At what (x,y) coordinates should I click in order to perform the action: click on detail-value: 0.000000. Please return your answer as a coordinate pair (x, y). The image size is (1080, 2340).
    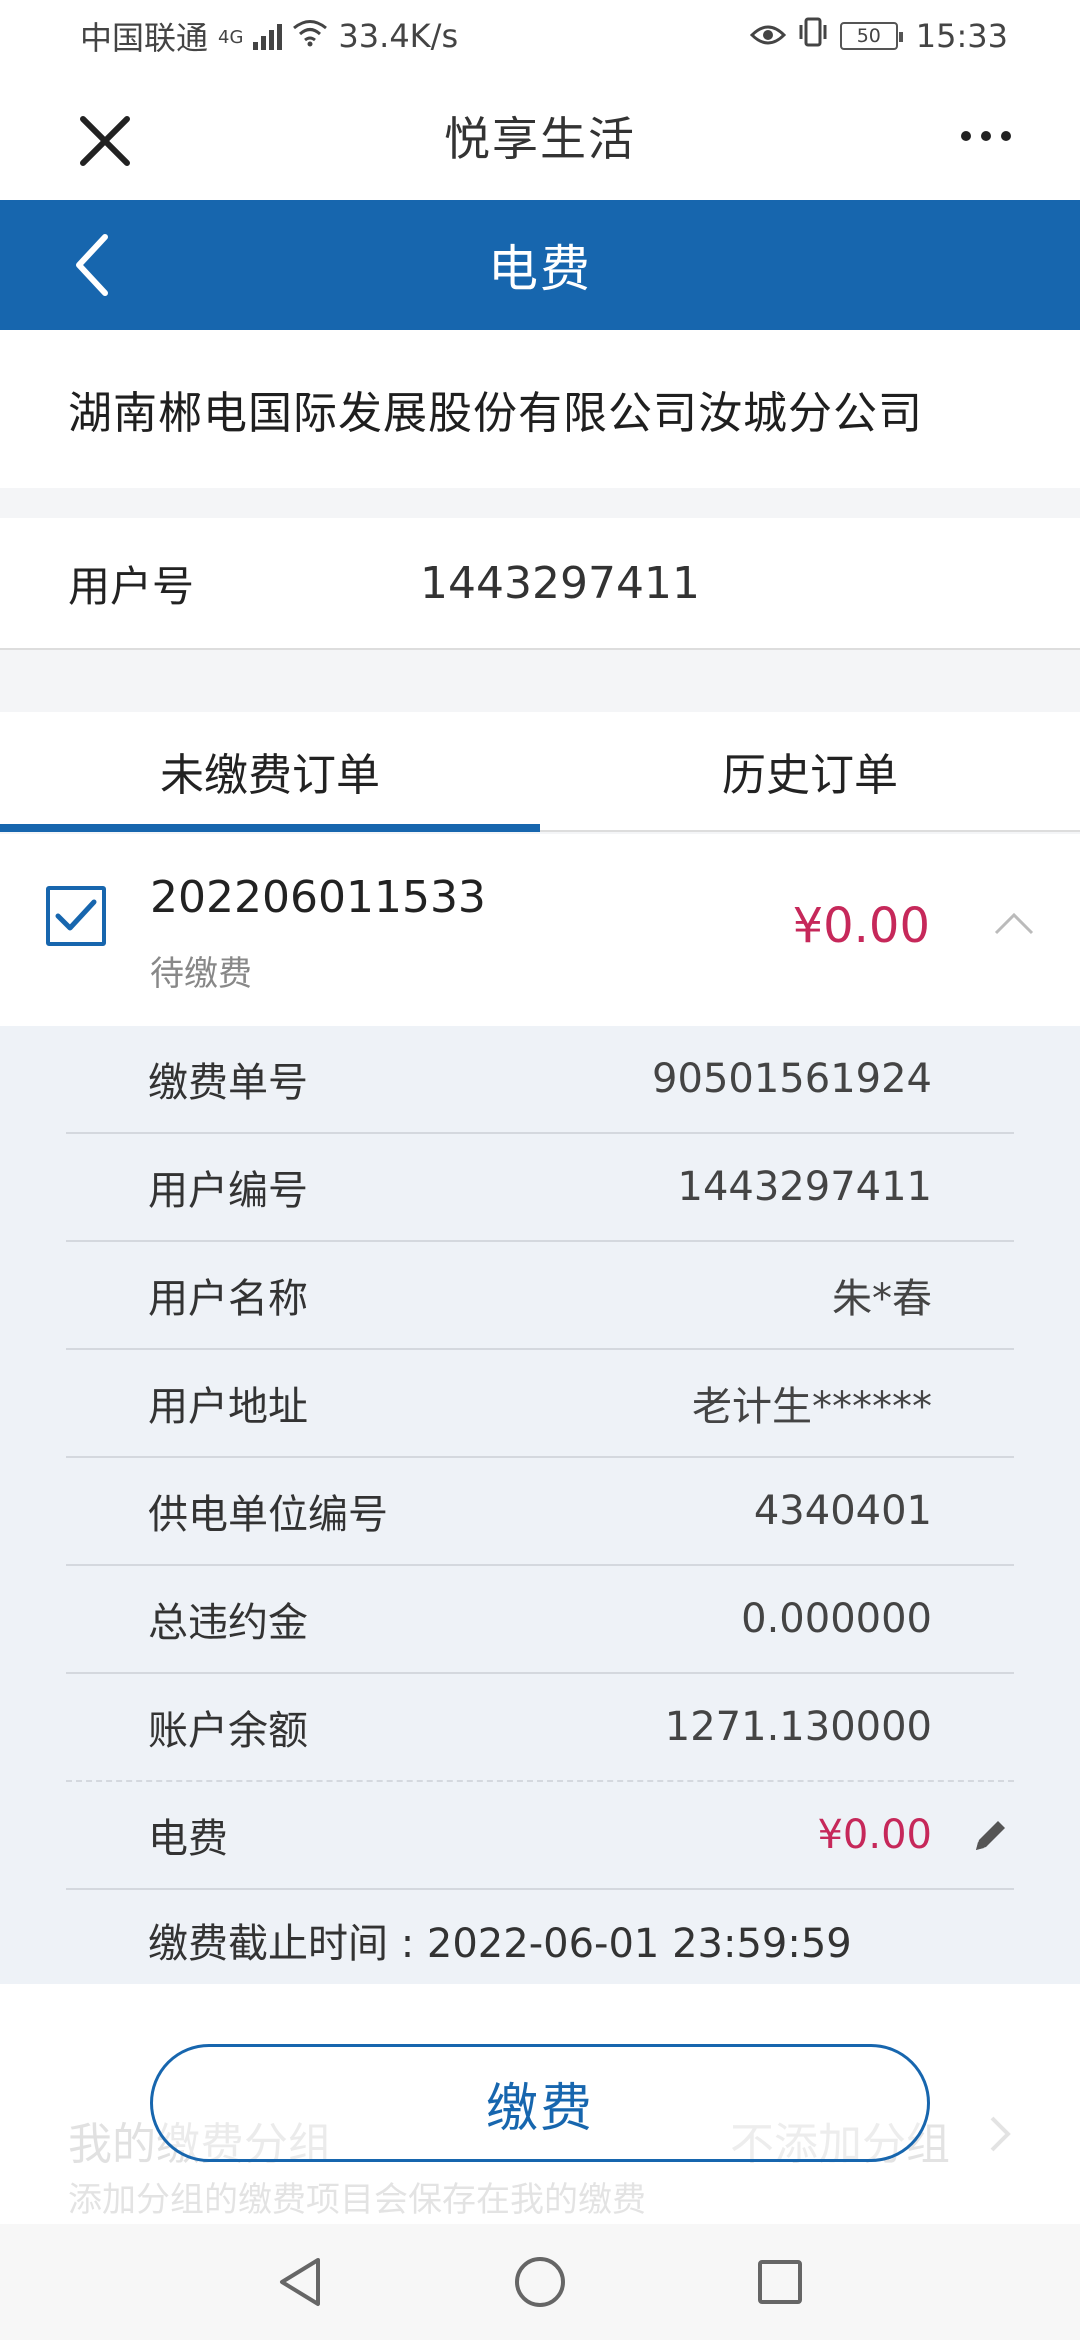
    Looking at the image, I should click on (836, 1619).